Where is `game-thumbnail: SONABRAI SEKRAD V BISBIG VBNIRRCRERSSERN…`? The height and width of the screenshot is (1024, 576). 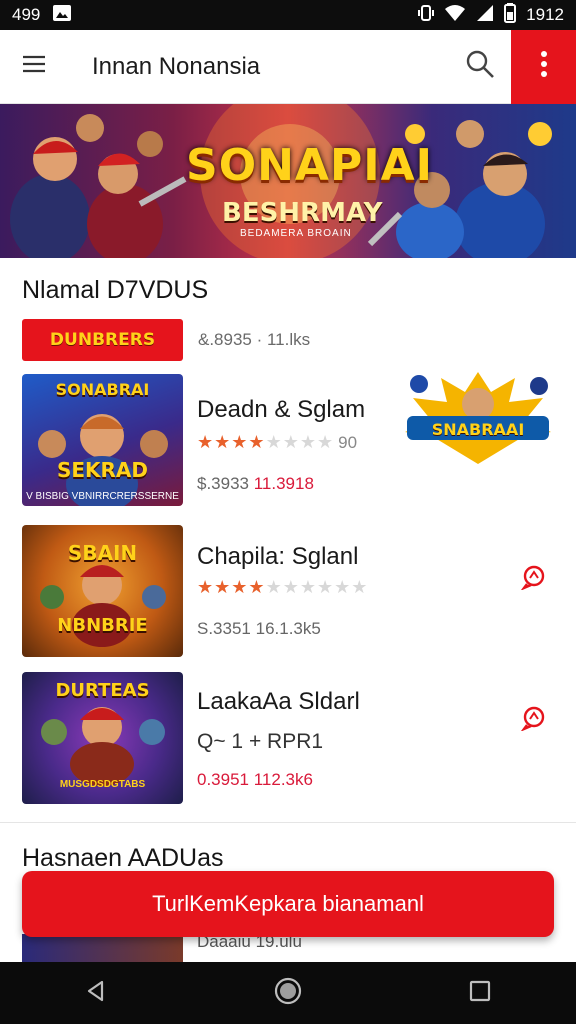 game-thumbnail: SONABRAI SEKRAD V BISBIG VBNIRRCRERSSERN… is located at coordinates (102, 440).